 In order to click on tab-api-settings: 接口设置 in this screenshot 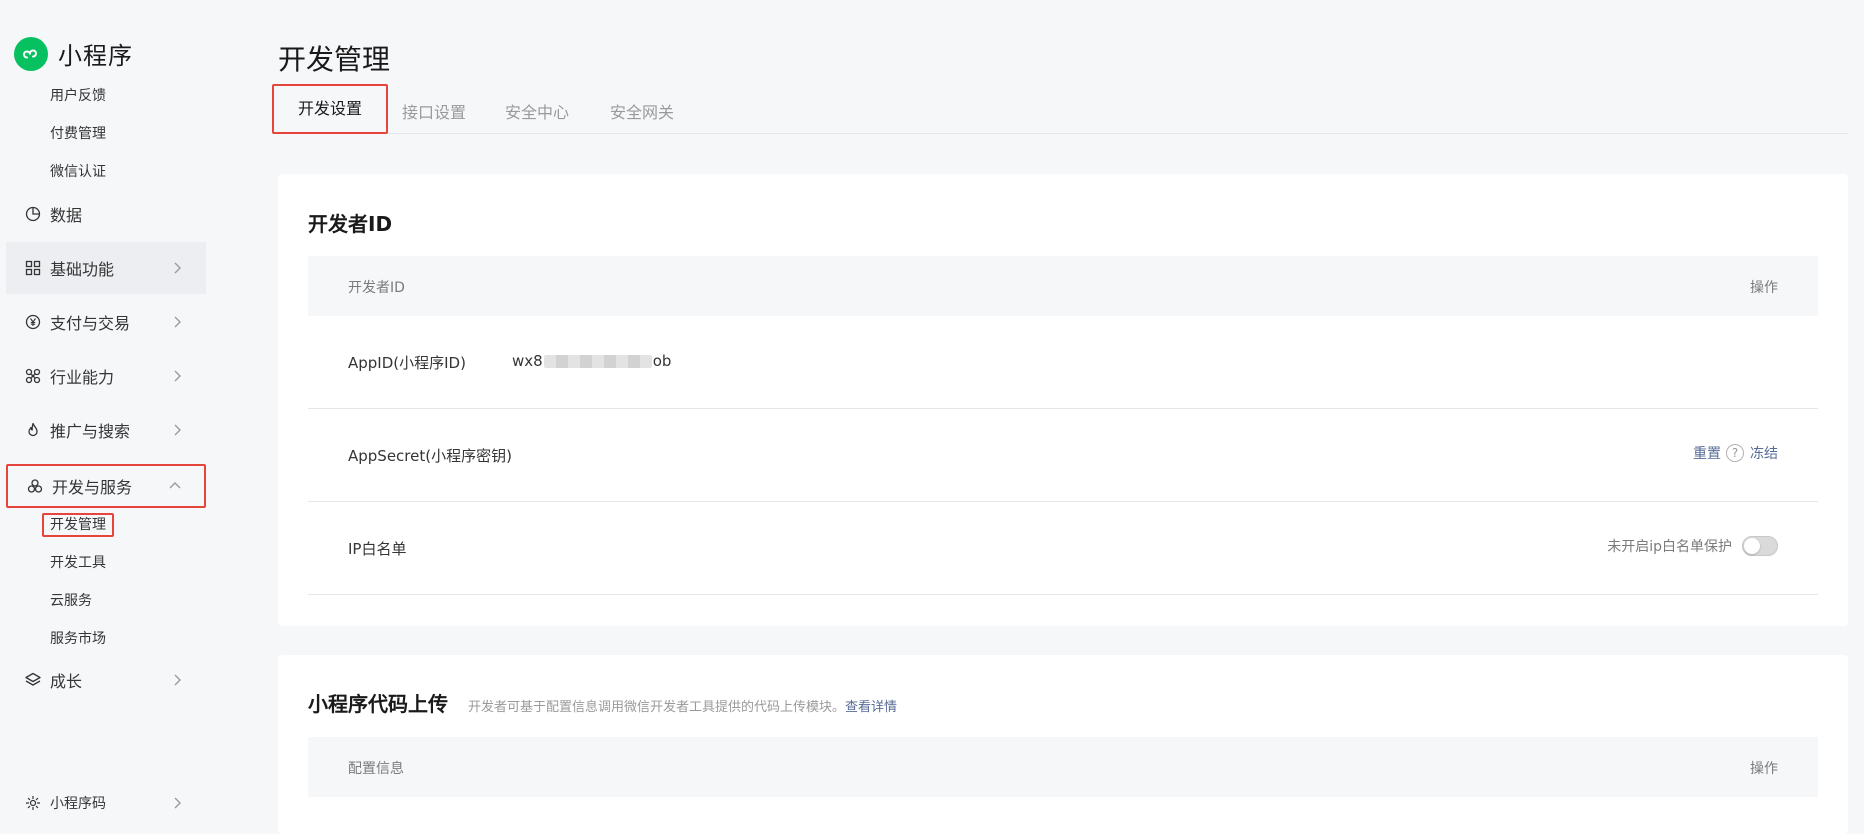, I will do `click(434, 109)`.